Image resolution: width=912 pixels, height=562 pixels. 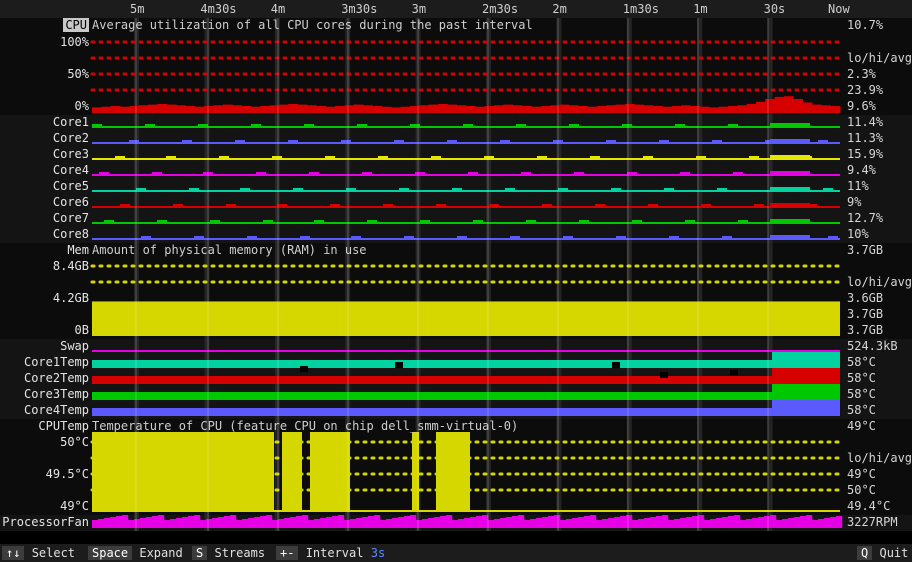 What do you see at coordinates (865, 122) in the screenshot?
I see `core1-value: 11.4%` at bounding box center [865, 122].